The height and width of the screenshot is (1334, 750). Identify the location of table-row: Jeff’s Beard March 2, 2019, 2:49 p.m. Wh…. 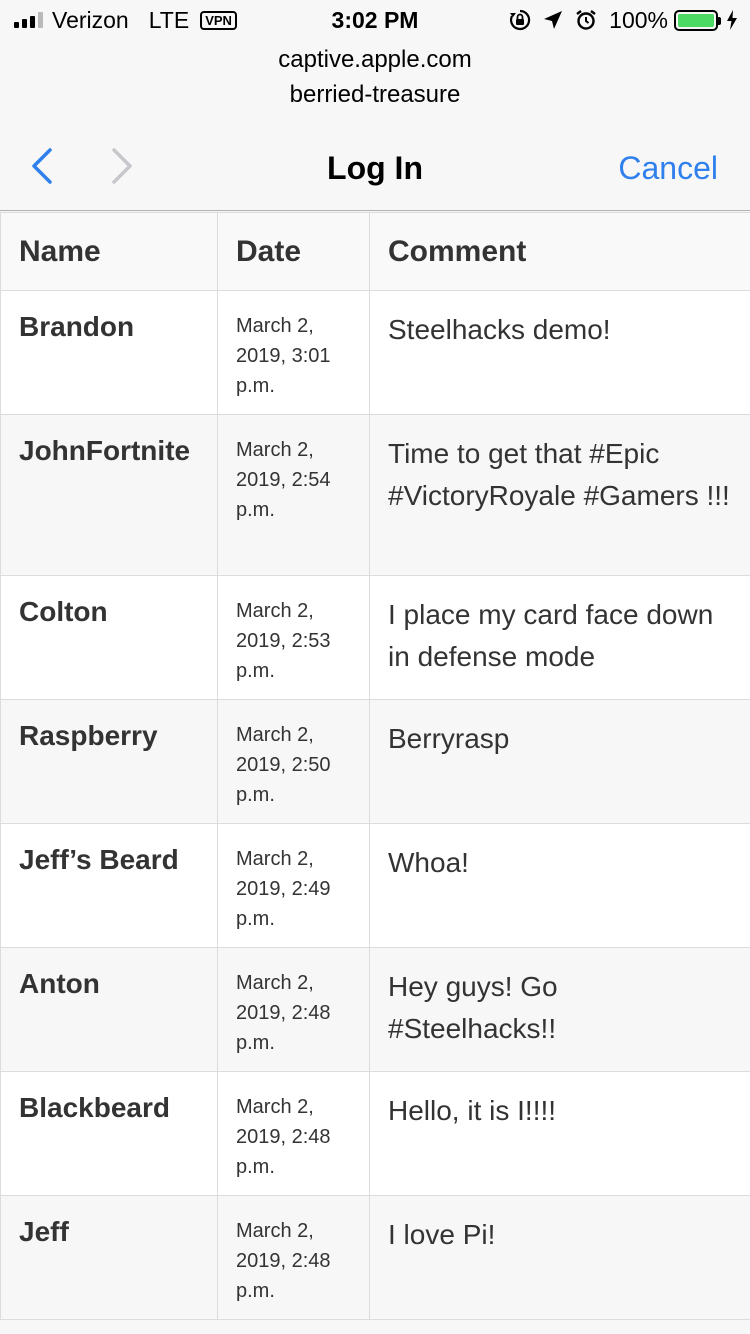
(375, 885).